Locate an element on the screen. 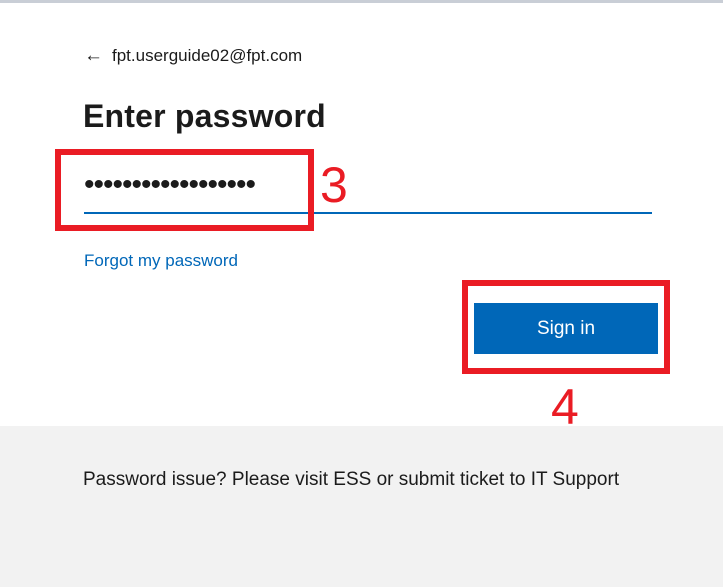 This screenshot has width=723, height=587. step-3-label: 3 is located at coordinates (334, 185).